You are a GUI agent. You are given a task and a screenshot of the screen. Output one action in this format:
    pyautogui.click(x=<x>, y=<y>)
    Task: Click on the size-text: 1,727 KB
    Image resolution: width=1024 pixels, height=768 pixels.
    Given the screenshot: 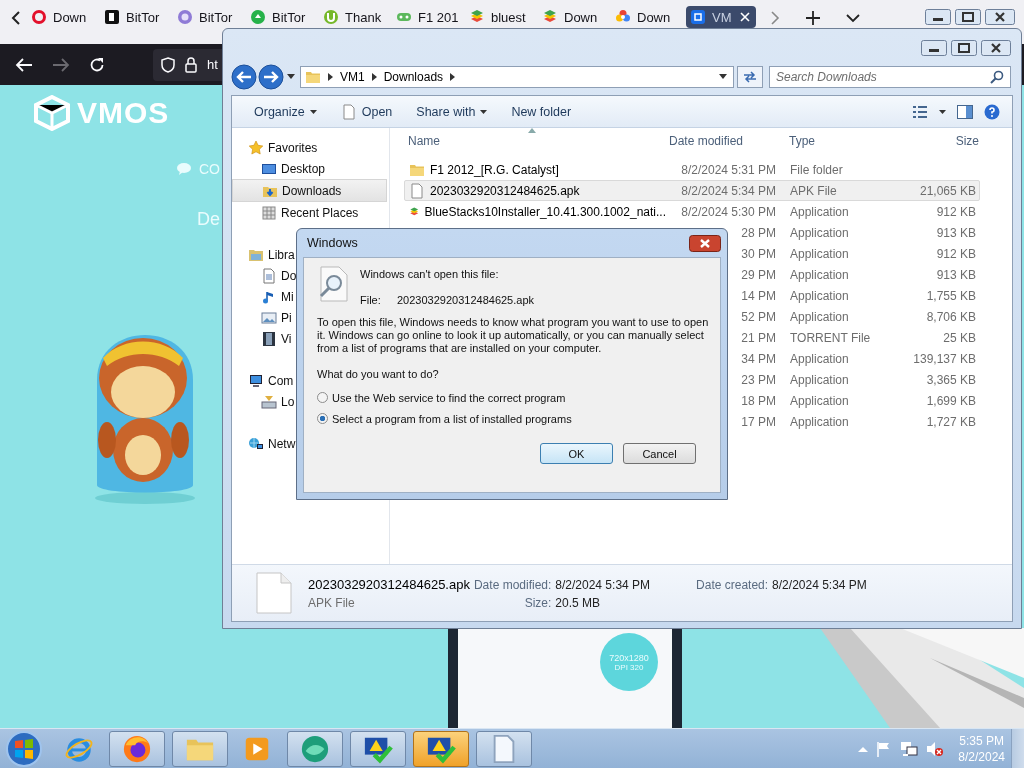 What is the action you would take?
    pyautogui.click(x=951, y=421)
    